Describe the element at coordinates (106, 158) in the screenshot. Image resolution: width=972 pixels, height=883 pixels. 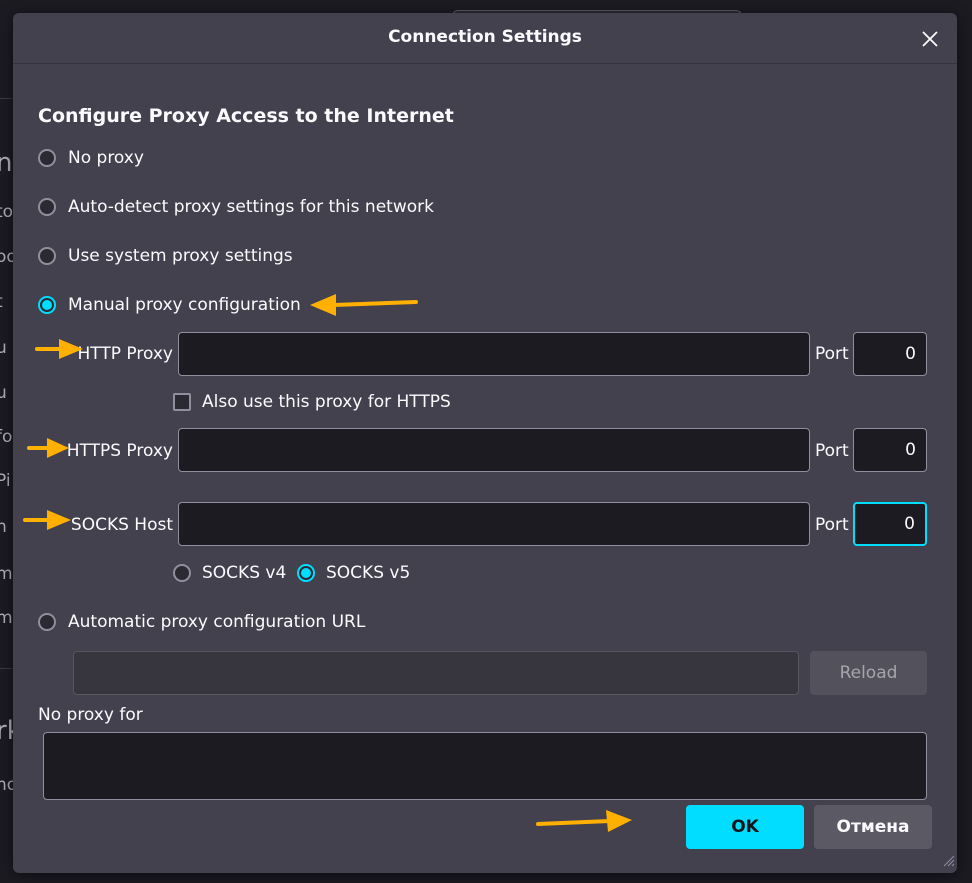
I see `no-proxy-label: No proxy` at that location.